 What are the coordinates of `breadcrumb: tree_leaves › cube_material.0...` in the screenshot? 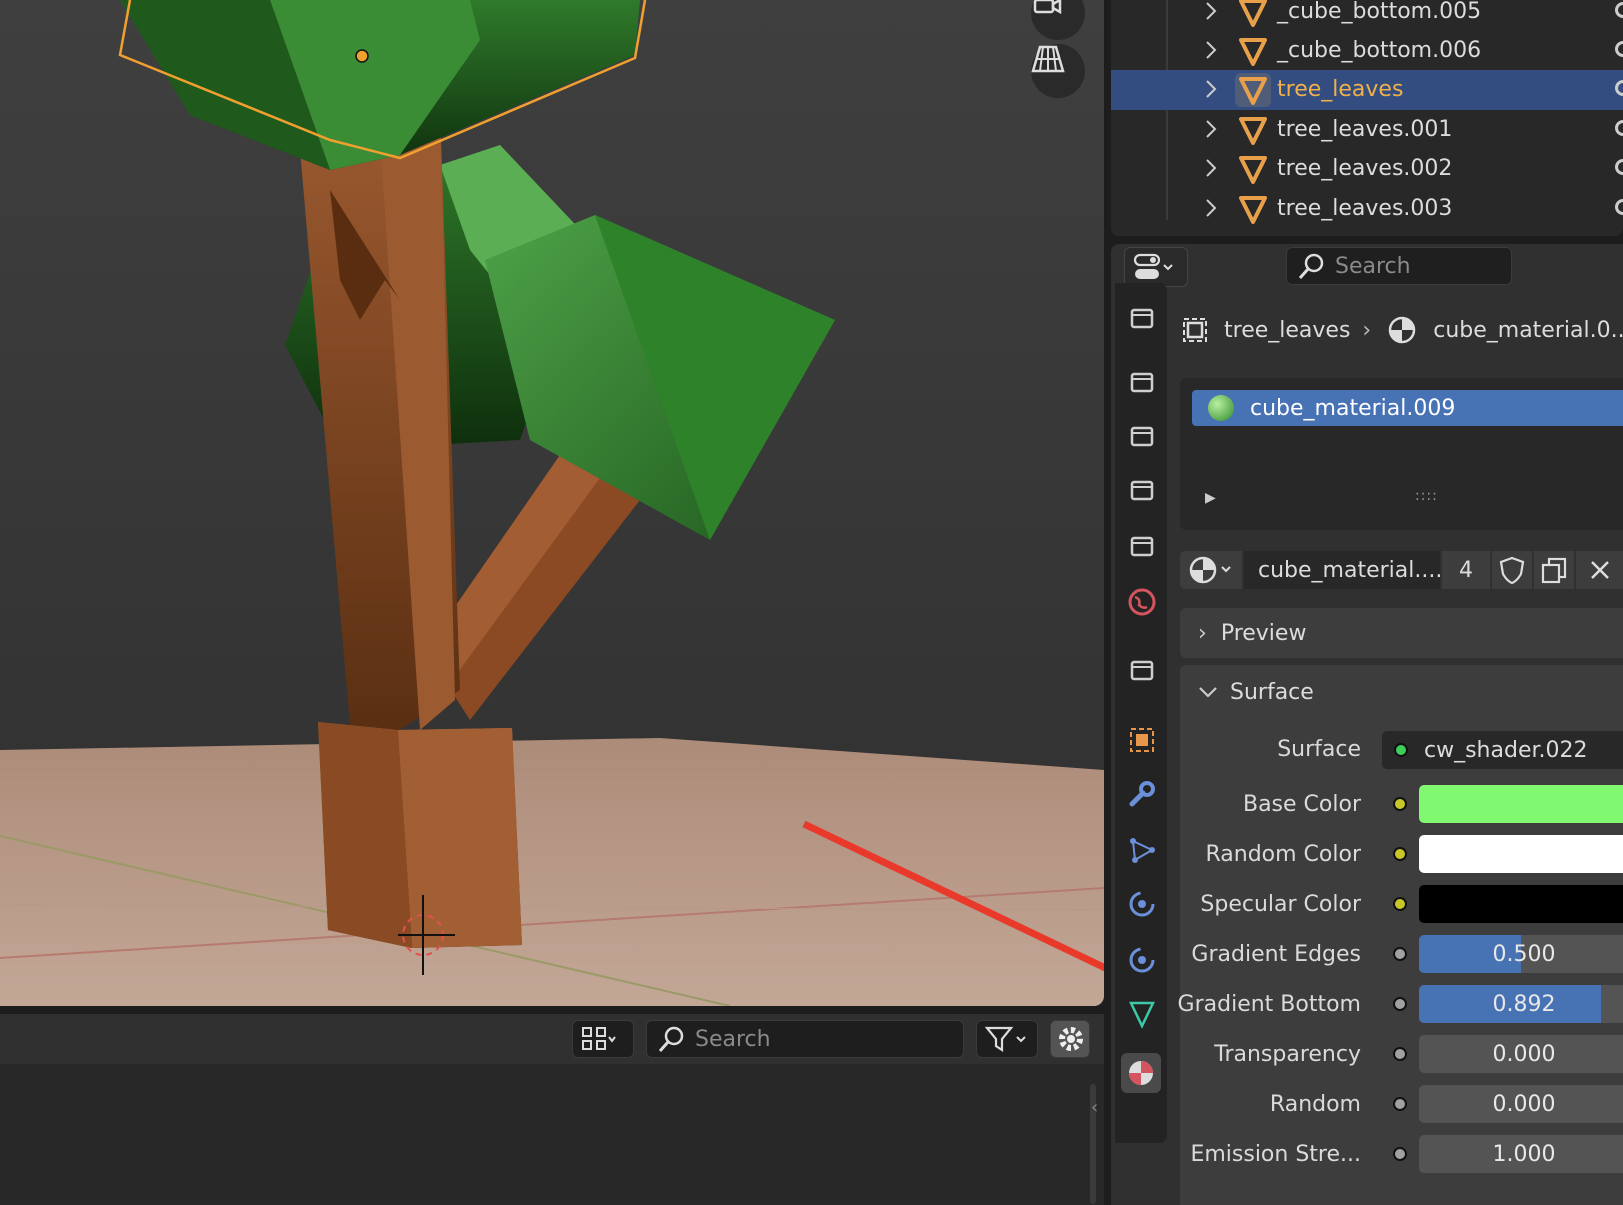 It's located at (1401, 330).